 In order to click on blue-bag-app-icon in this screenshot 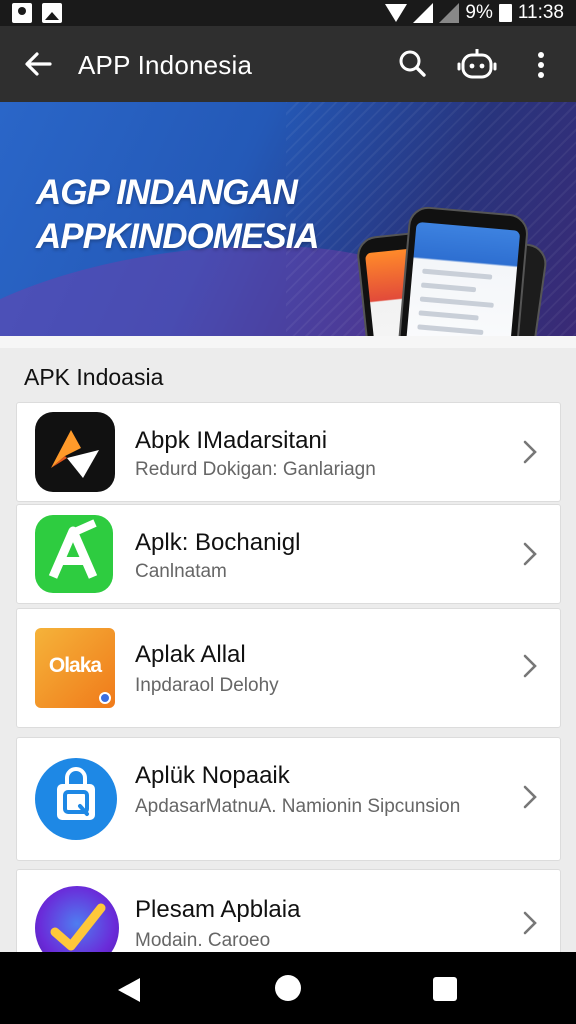, I will do `click(76, 799)`.